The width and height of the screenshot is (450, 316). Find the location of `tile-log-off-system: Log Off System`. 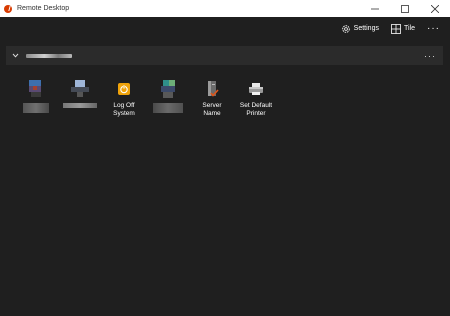

tile-log-off-system: Log Off System is located at coordinates (124, 101).